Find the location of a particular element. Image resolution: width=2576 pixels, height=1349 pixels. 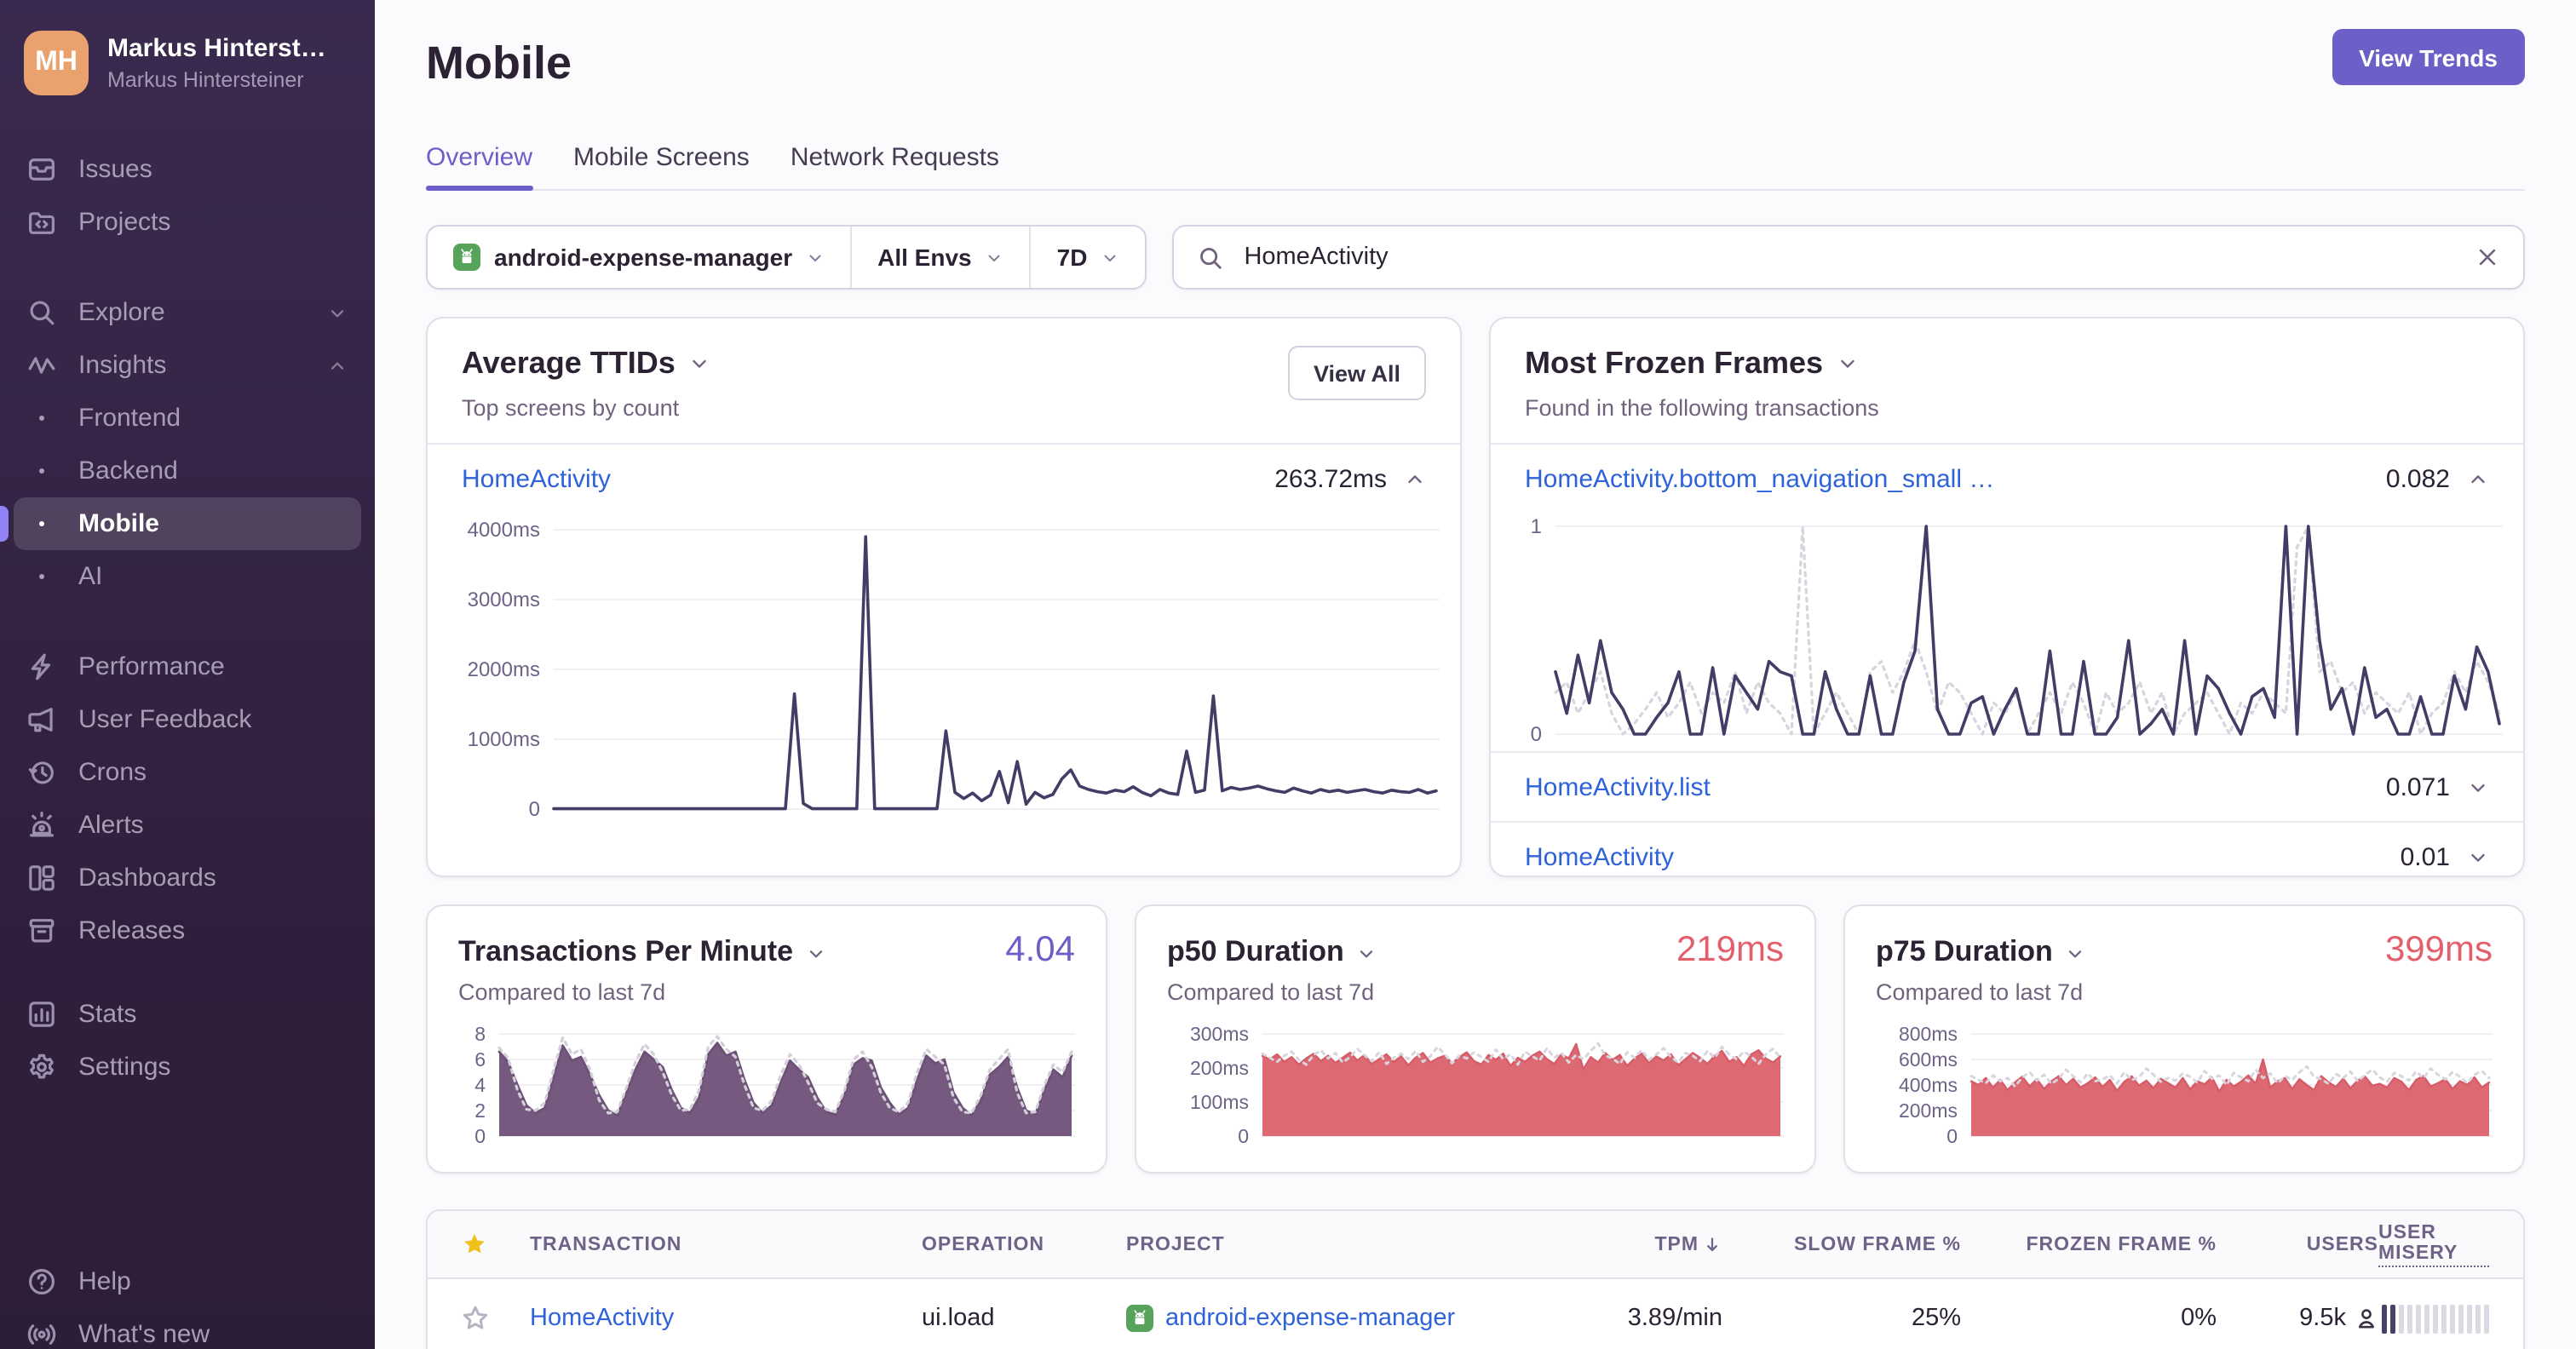

project-selector: android-expense-manager is located at coordinates (639, 258).